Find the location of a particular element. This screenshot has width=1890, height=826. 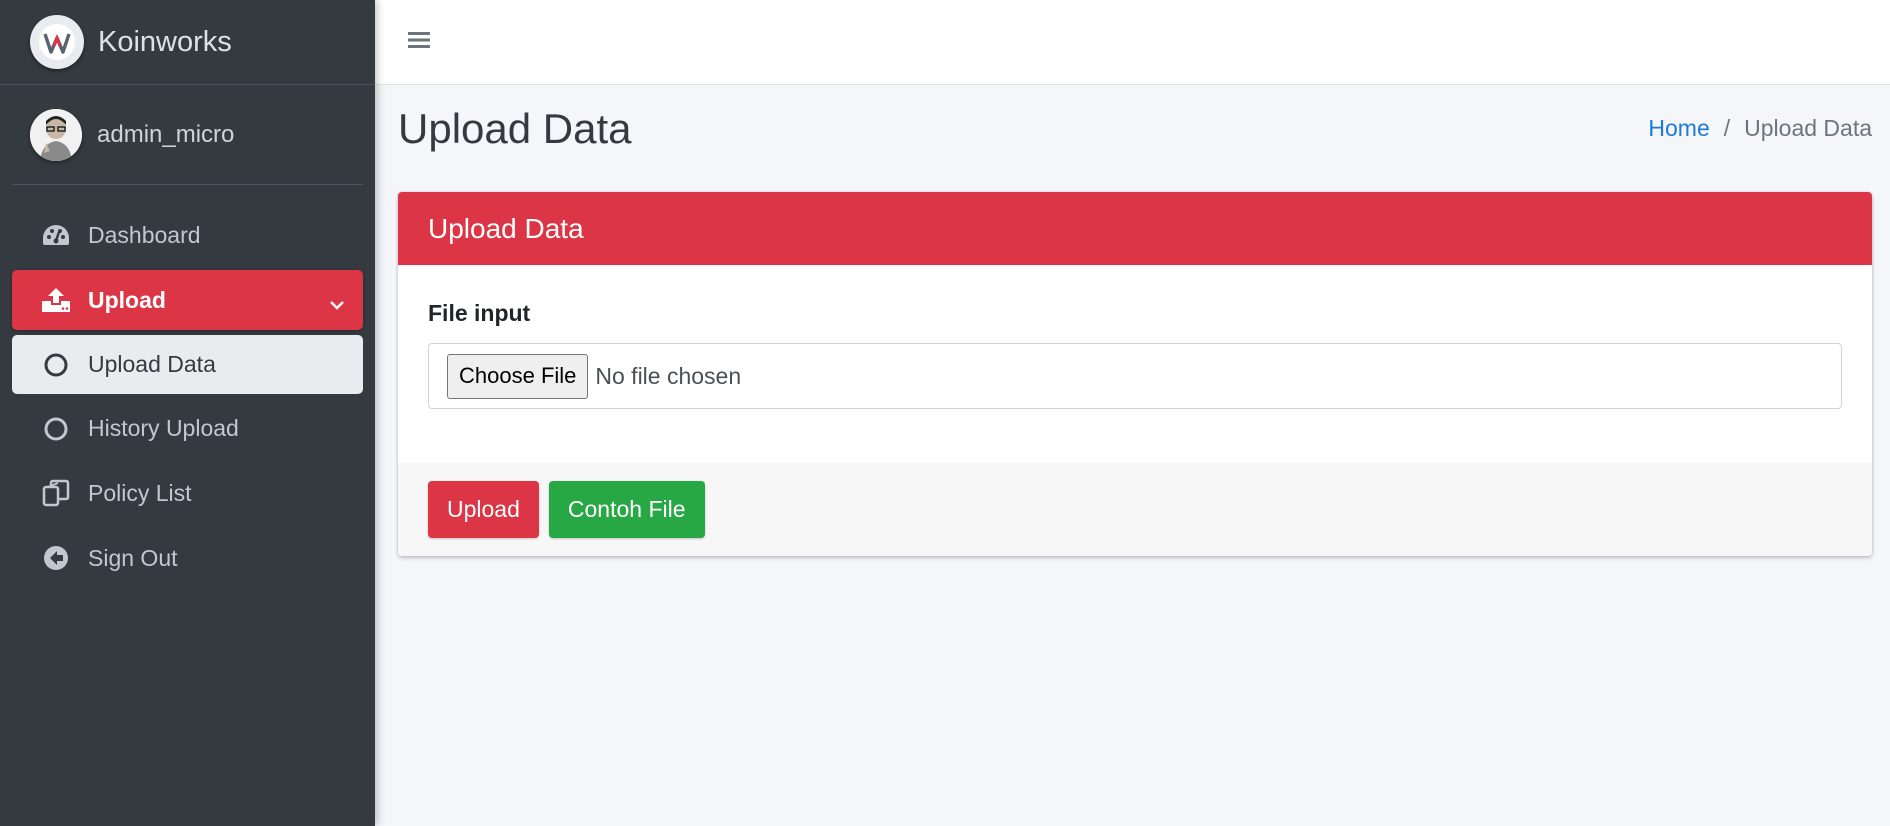

koinworks-logo-icon is located at coordinates (57, 42).